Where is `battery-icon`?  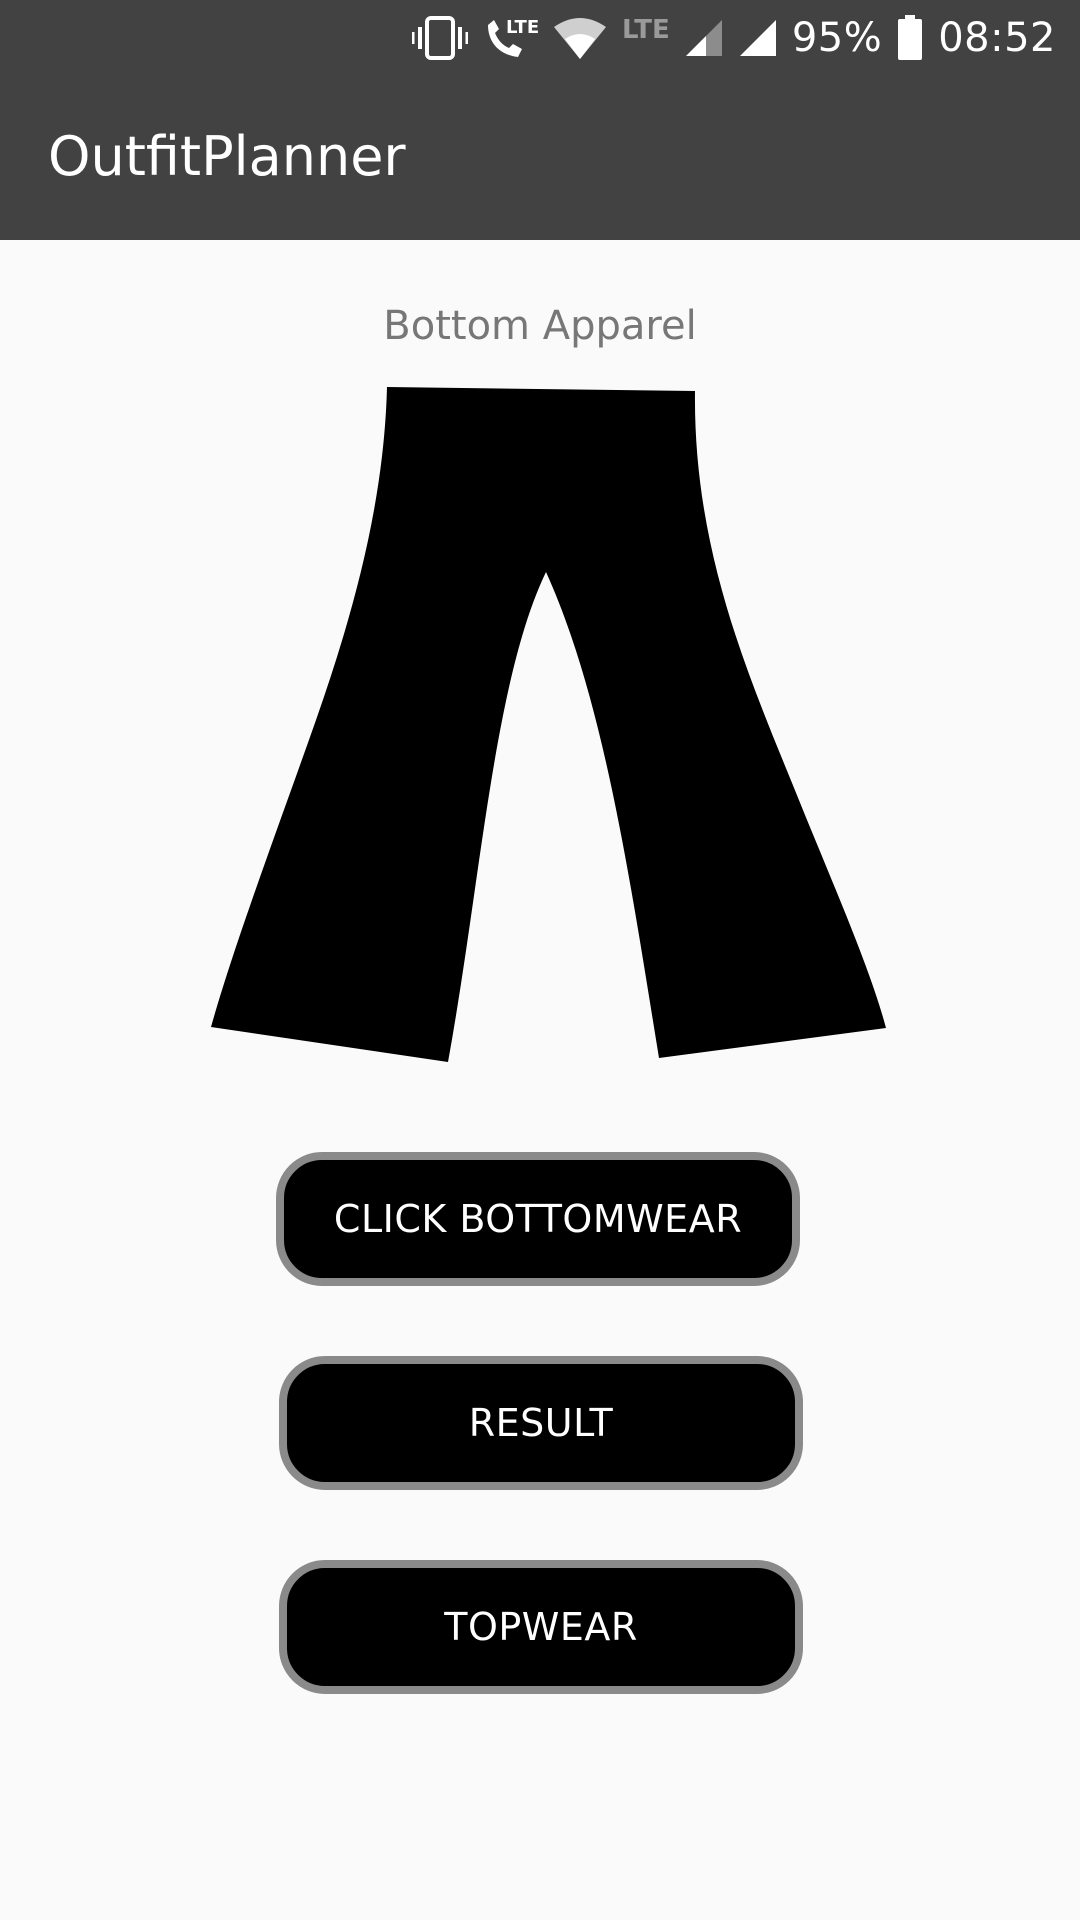
battery-icon is located at coordinates (910, 37).